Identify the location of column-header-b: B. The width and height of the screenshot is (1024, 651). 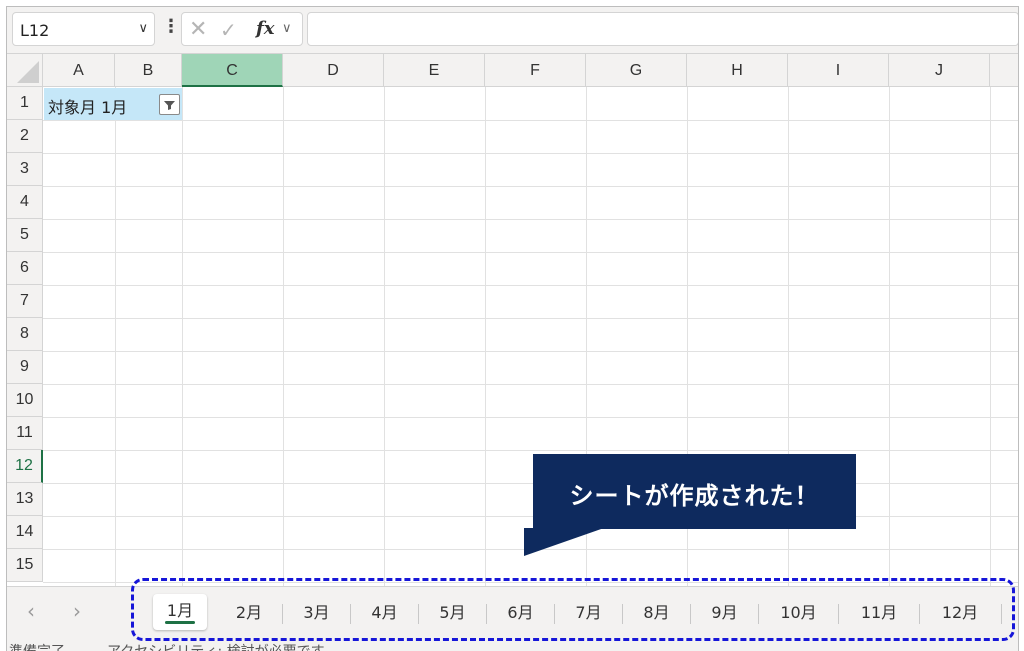
(148, 70).